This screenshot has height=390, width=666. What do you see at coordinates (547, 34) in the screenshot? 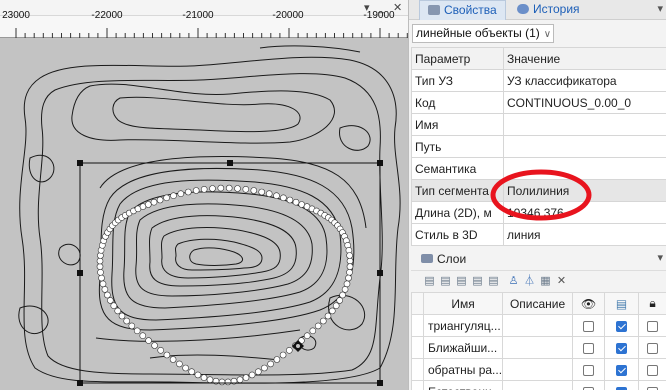
I see `chevron-down-icon: ∨` at bounding box center [547, 34].